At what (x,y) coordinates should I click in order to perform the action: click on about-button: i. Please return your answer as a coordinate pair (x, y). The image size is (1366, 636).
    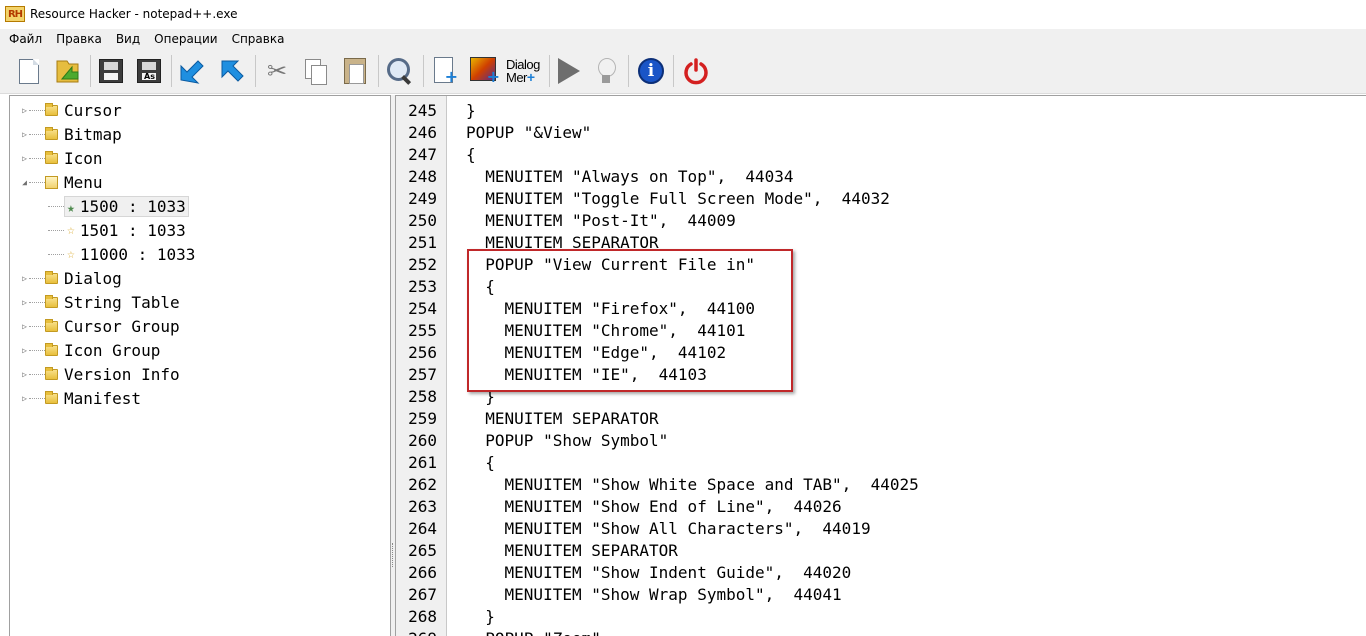
    Looking at the image, I should click on (651, 71).